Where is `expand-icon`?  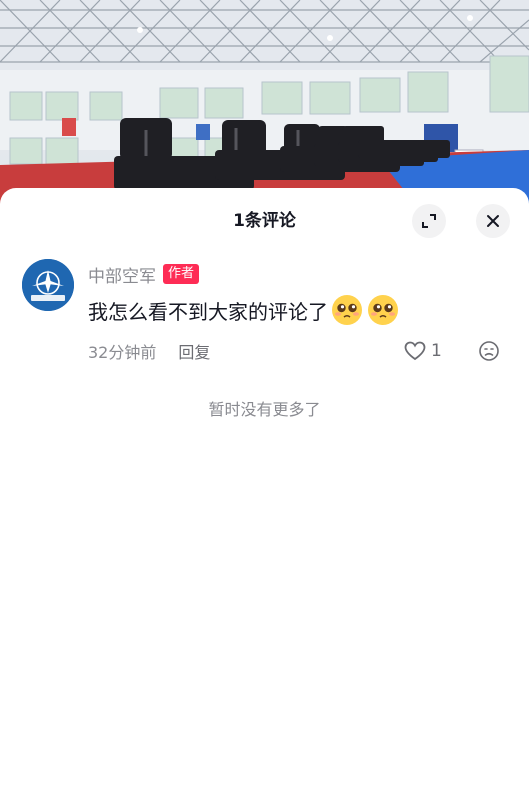
expand-icon is located at coordinates (429, 221).